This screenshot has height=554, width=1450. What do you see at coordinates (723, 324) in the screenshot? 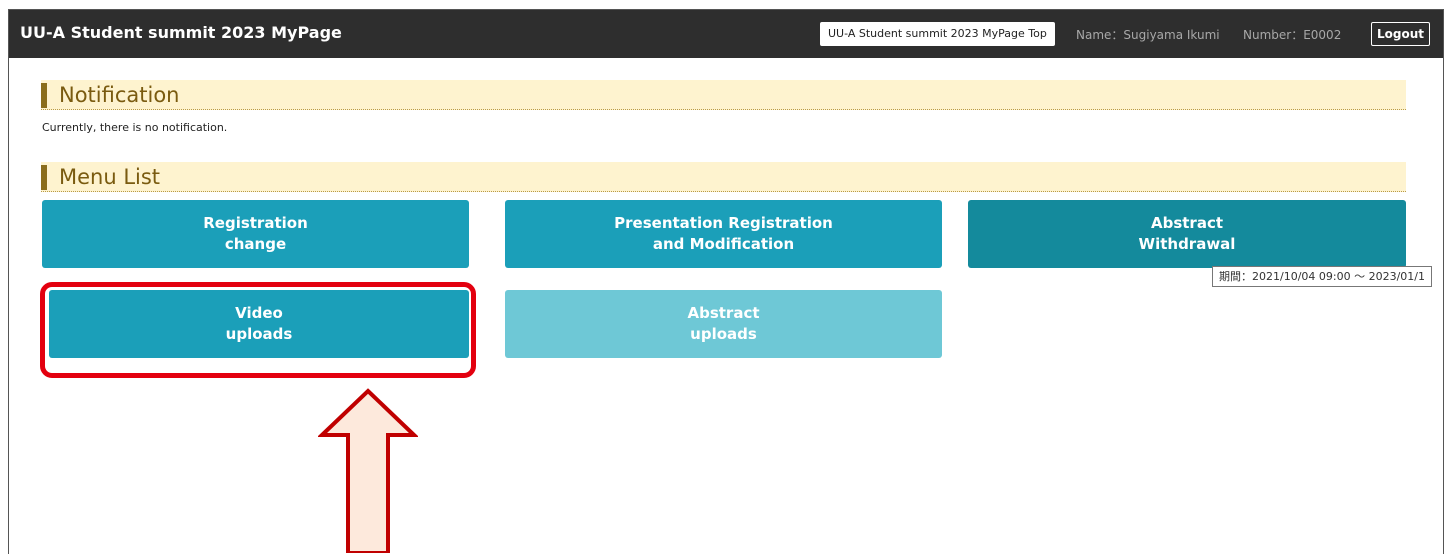
I see `abstract-uploads-button: Abstract uploads` at bounding box center [723, 324].